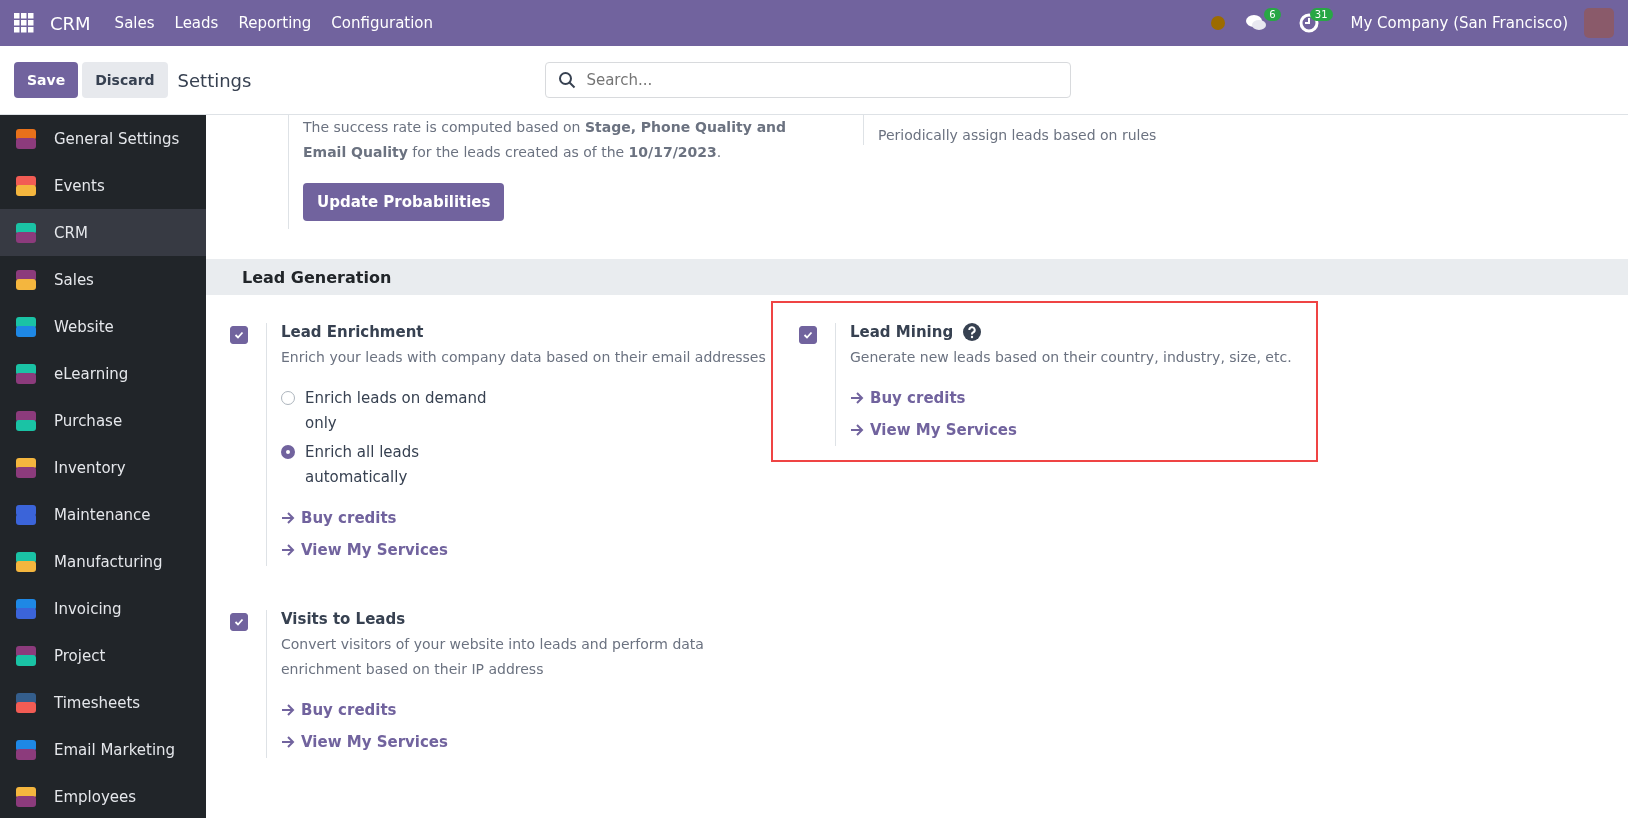 Image resolution: width=1628 pixels, height=818 pixels. What do you see at coordinates (103, 795) in the screenshot?
I see `sidebar-item: Employees` at bounding box center [103, 795].